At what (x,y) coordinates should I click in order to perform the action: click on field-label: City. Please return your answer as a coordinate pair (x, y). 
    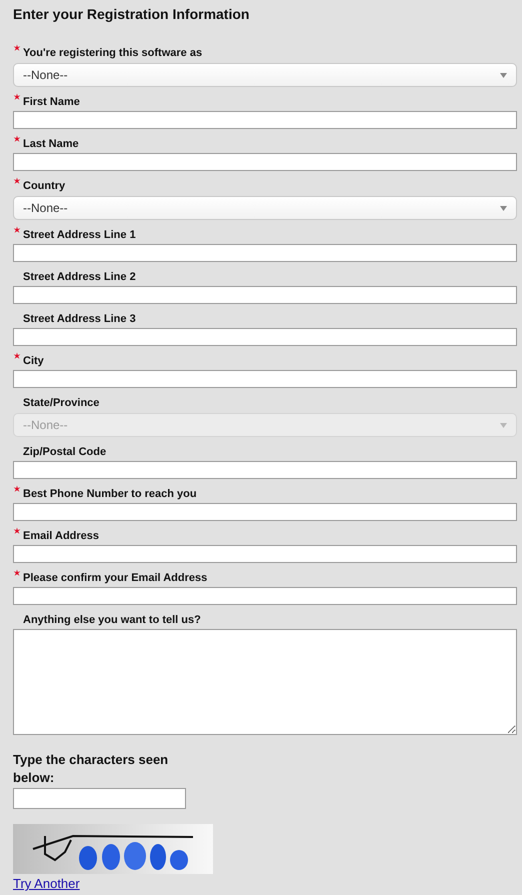
    Looking at the image, I should click on (33, 361).